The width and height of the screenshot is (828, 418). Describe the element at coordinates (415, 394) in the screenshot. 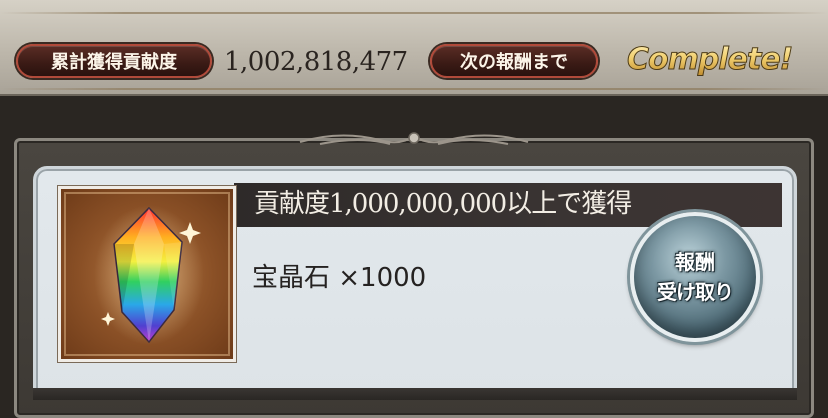

I see `next-reward-row-edge` at that location.